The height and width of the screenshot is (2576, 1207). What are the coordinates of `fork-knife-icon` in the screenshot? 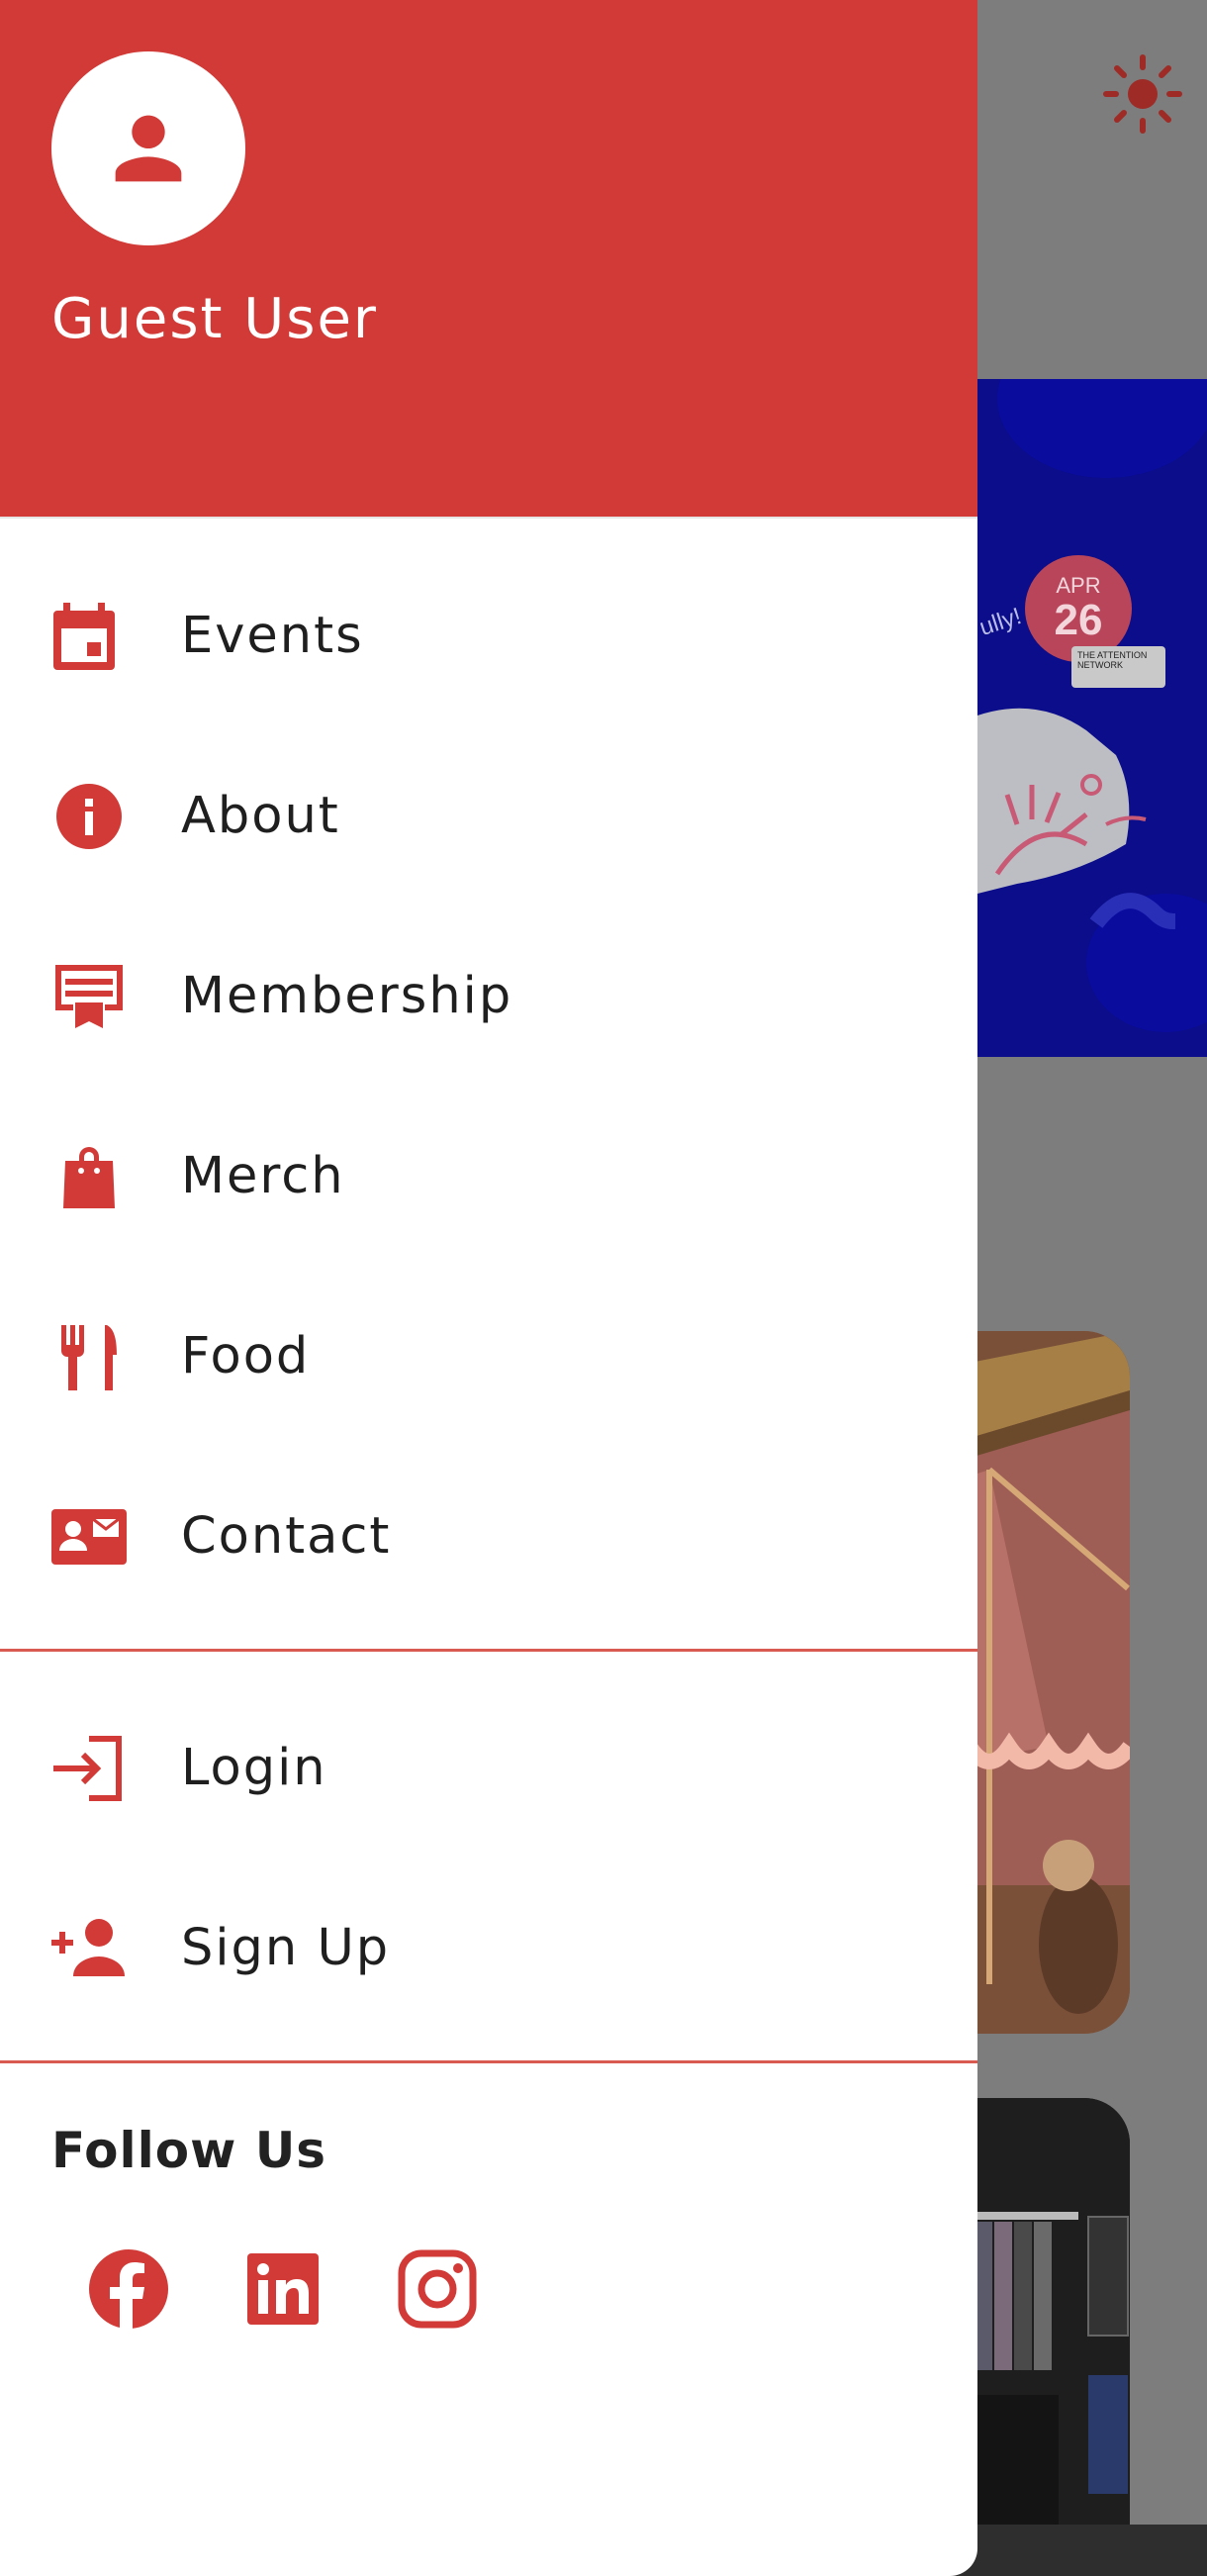 It's located at (89, 1356).